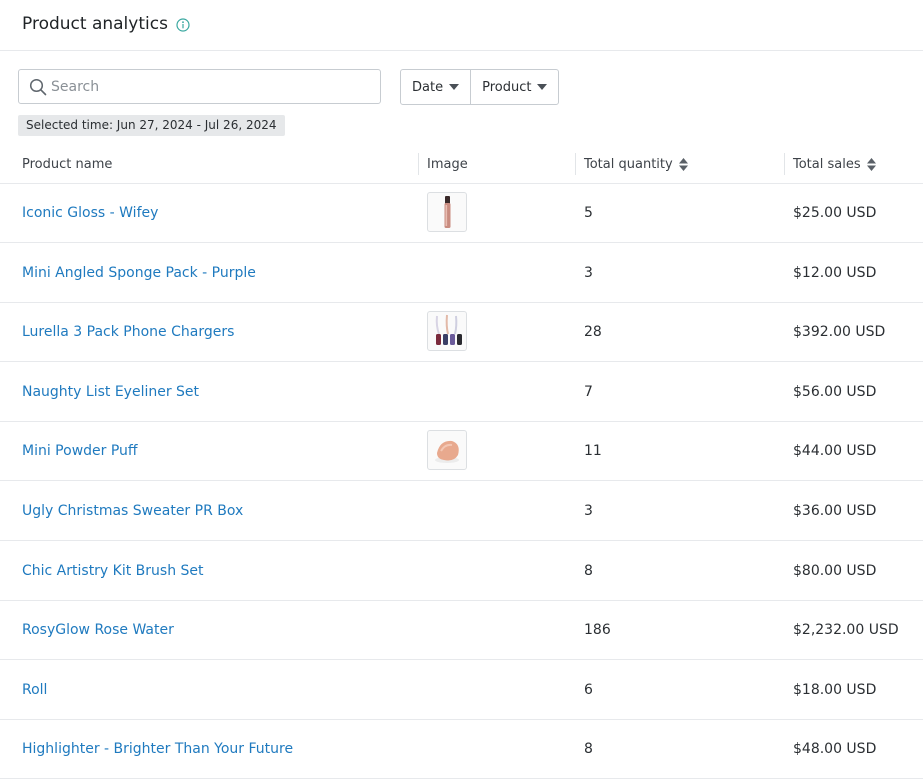 Image resolution: width=923 pixels, height=781 pixels. I want to click on total-quantity: 28, so click(593, 331).